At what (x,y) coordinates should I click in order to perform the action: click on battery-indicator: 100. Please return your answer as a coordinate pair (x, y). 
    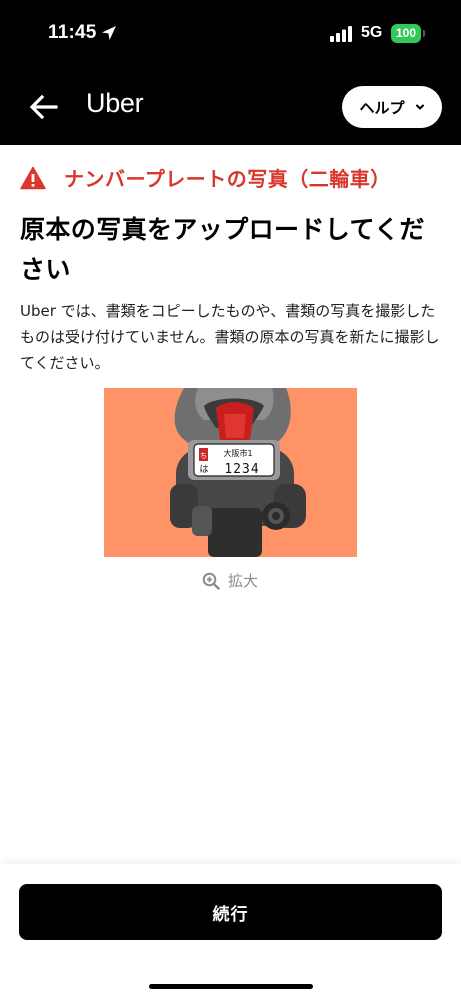
    Looking at the image, I should click on (406, 33).